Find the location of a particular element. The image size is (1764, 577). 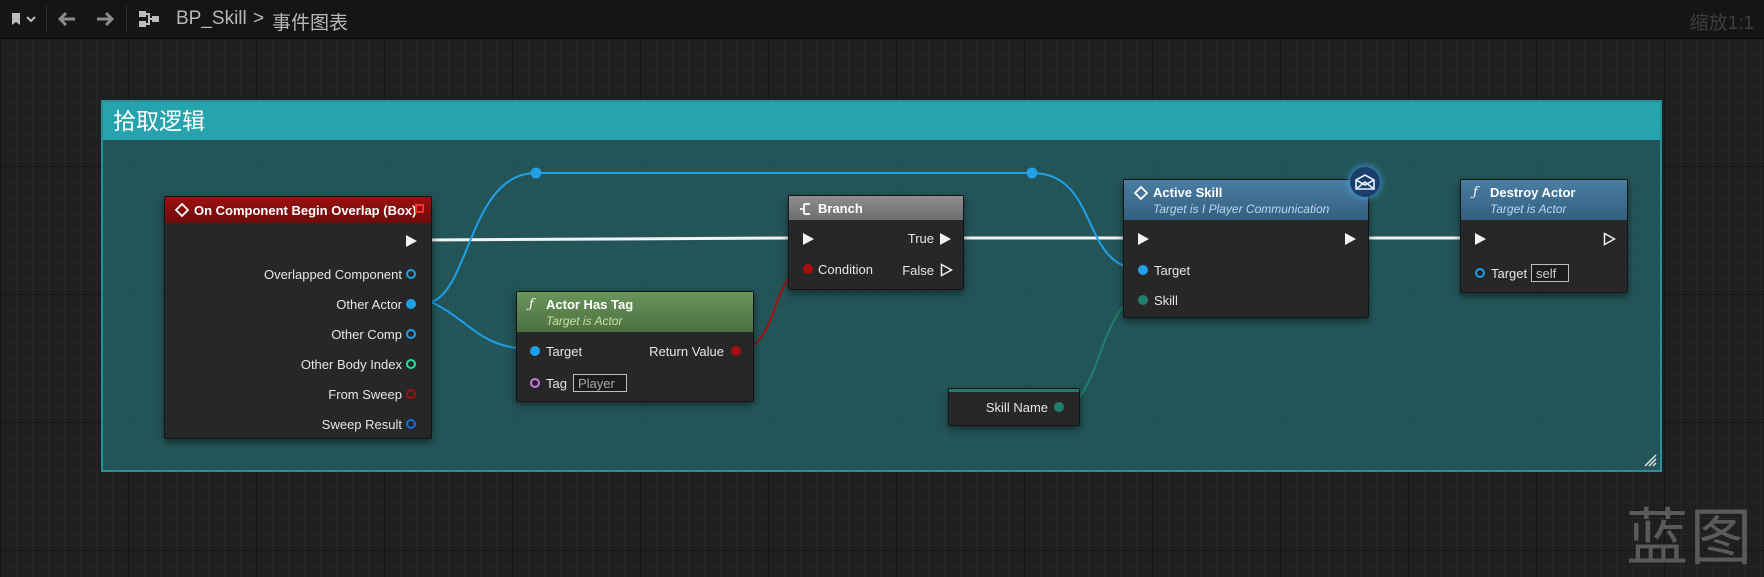

variable-header-bar is located at coordinates (1014, 390).